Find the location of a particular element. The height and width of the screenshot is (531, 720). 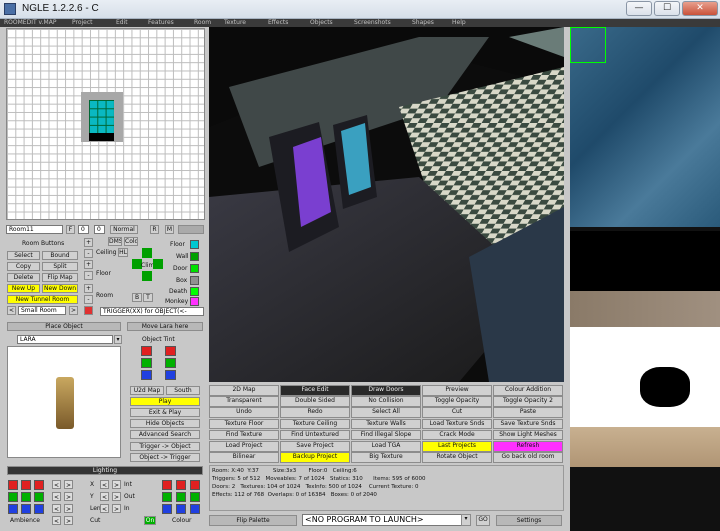

small-room-right-arrow: > is located at coordinates (73, 310).